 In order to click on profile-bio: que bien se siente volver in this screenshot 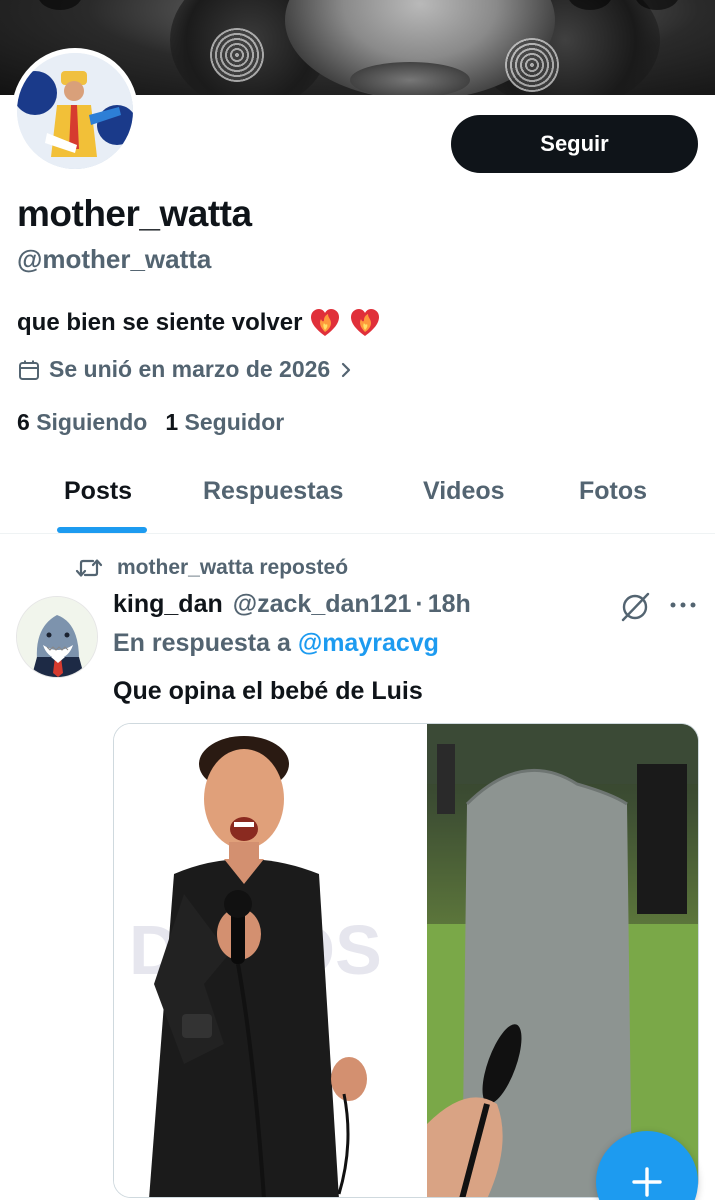, I will do `click(199, 323)`.